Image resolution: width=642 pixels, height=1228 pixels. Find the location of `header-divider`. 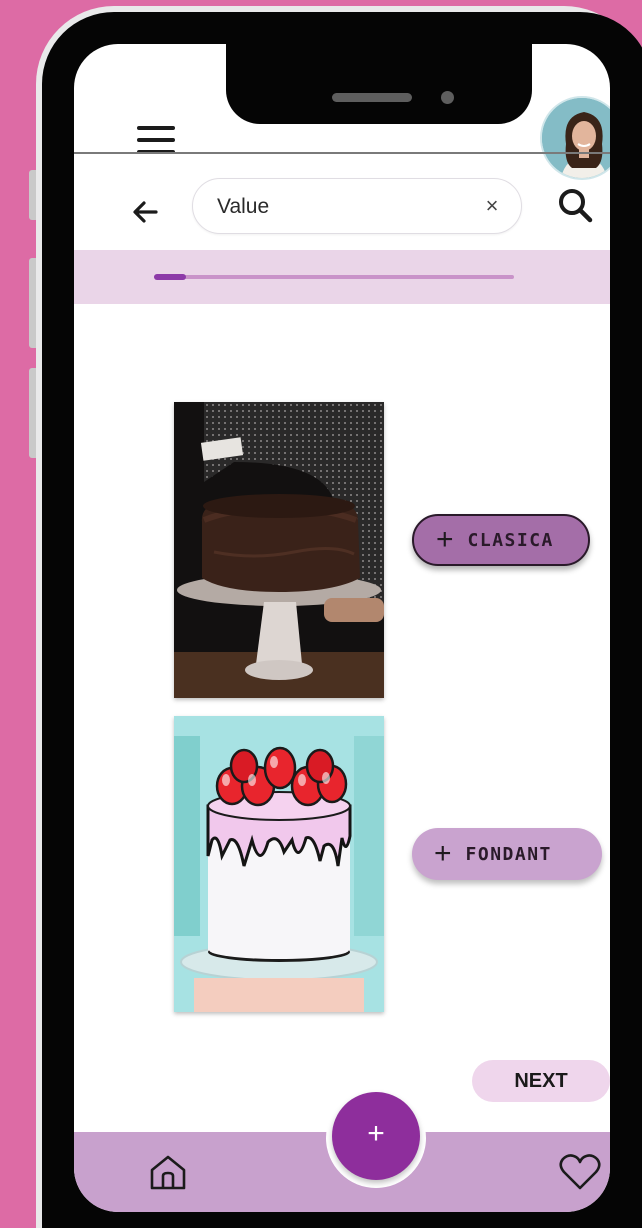

header-divider is located at coordinates (342, 153).